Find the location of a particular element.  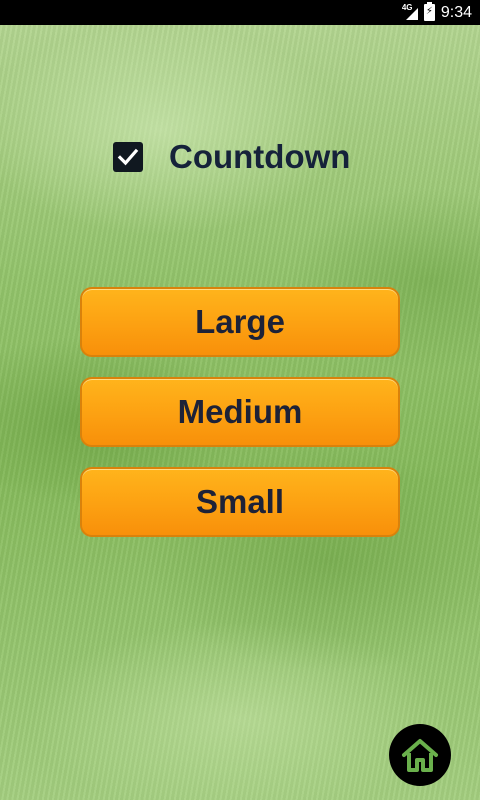

large-button: Large is located at coordinates (240, 322).